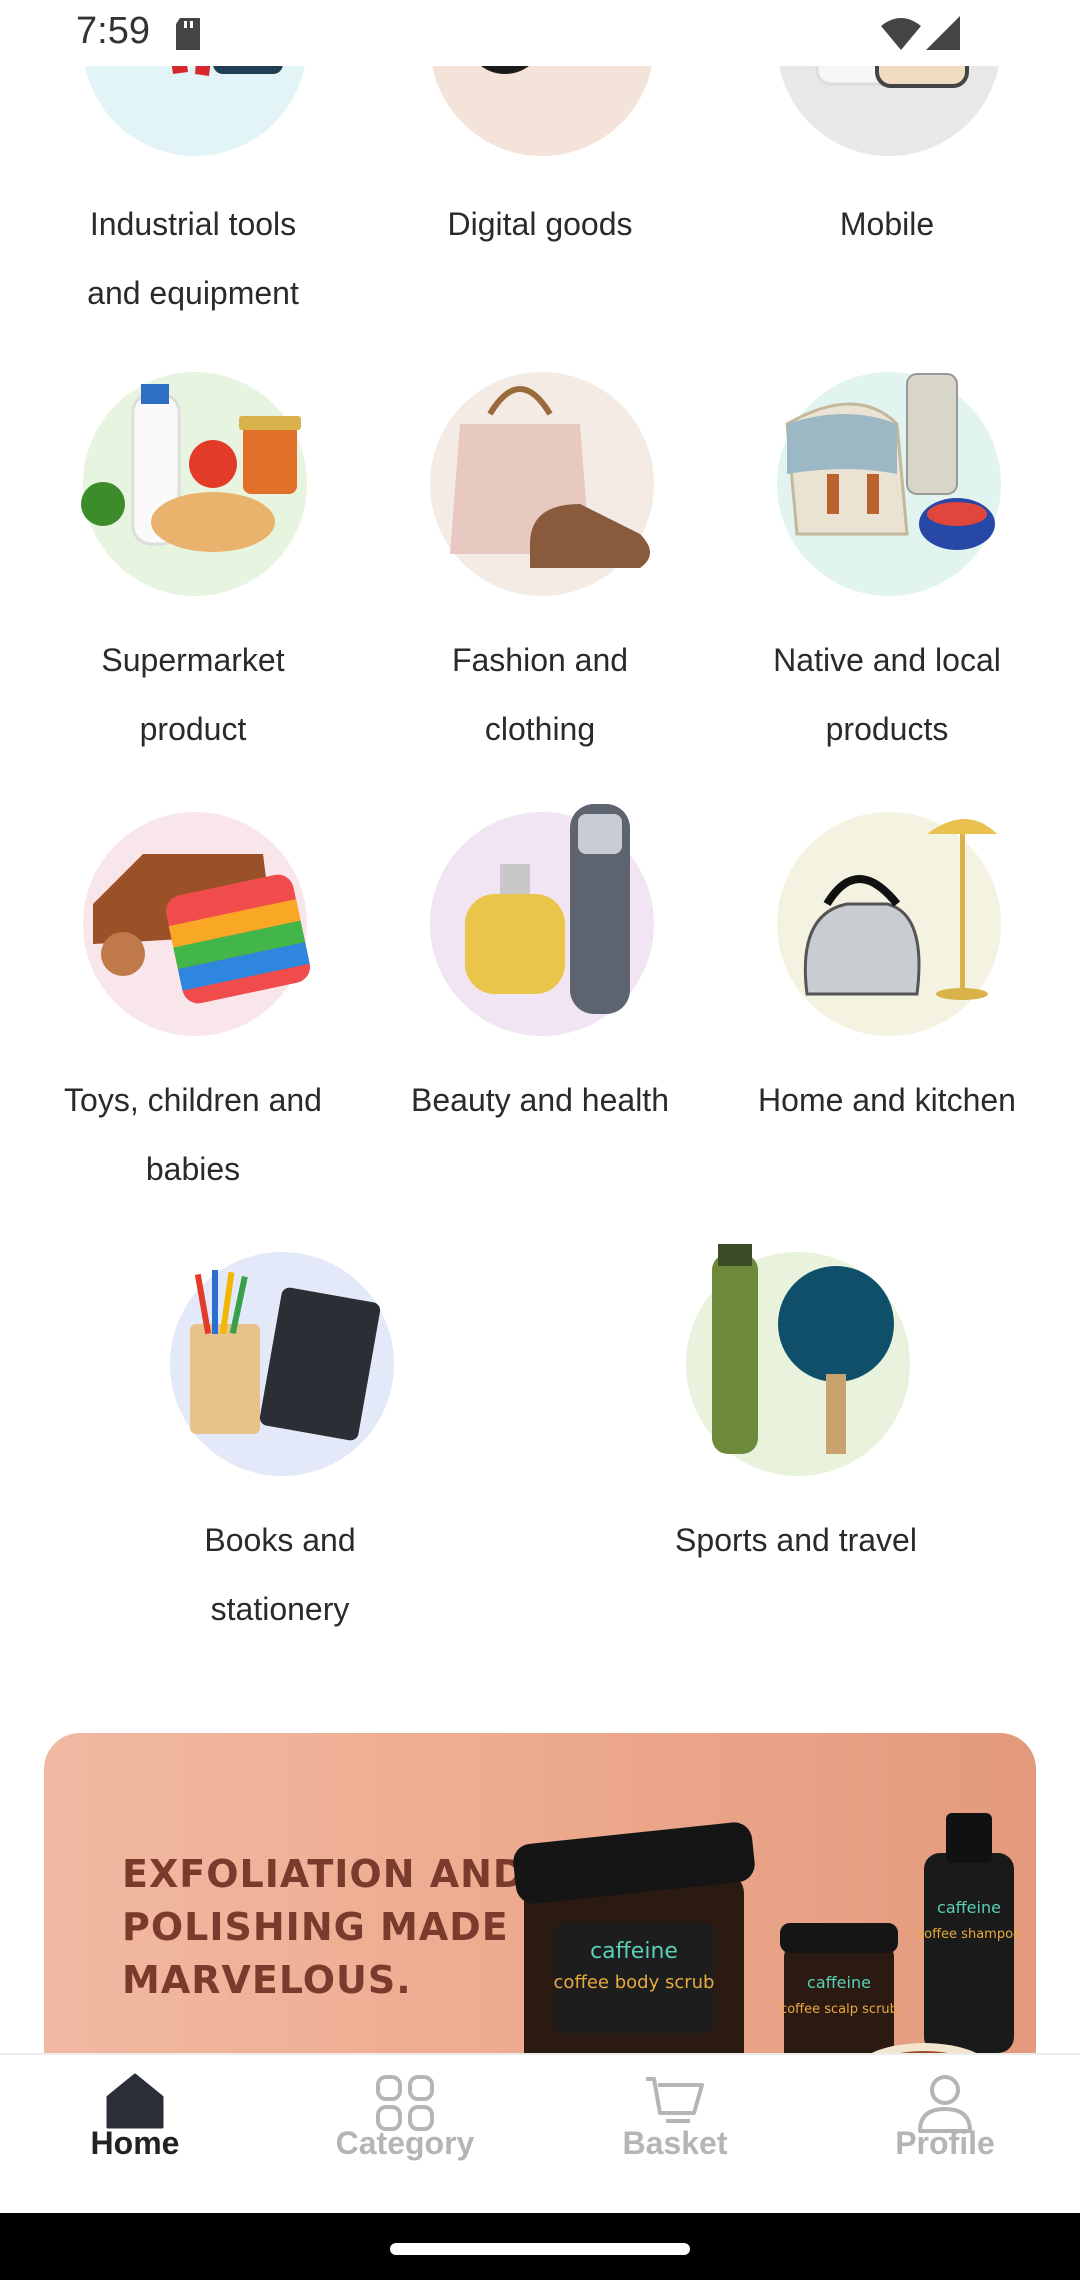 The height and width of the screenshot is (2280, 1080). What do you see at coordinates (796, 1540) in the screenshot?
I see `category-label: Sports and travel` at bounding box center [796, 1540].